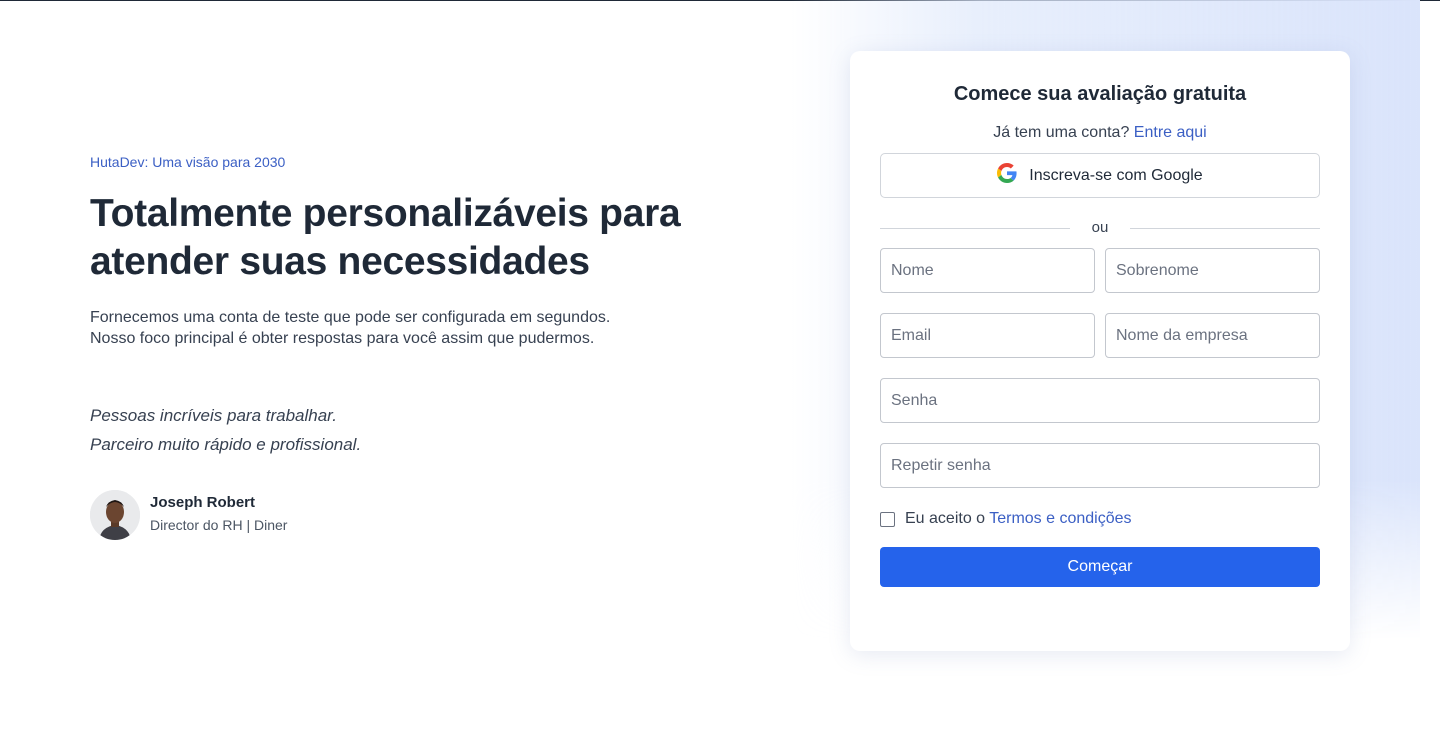  I want to click on avatar, so click(115, 515).